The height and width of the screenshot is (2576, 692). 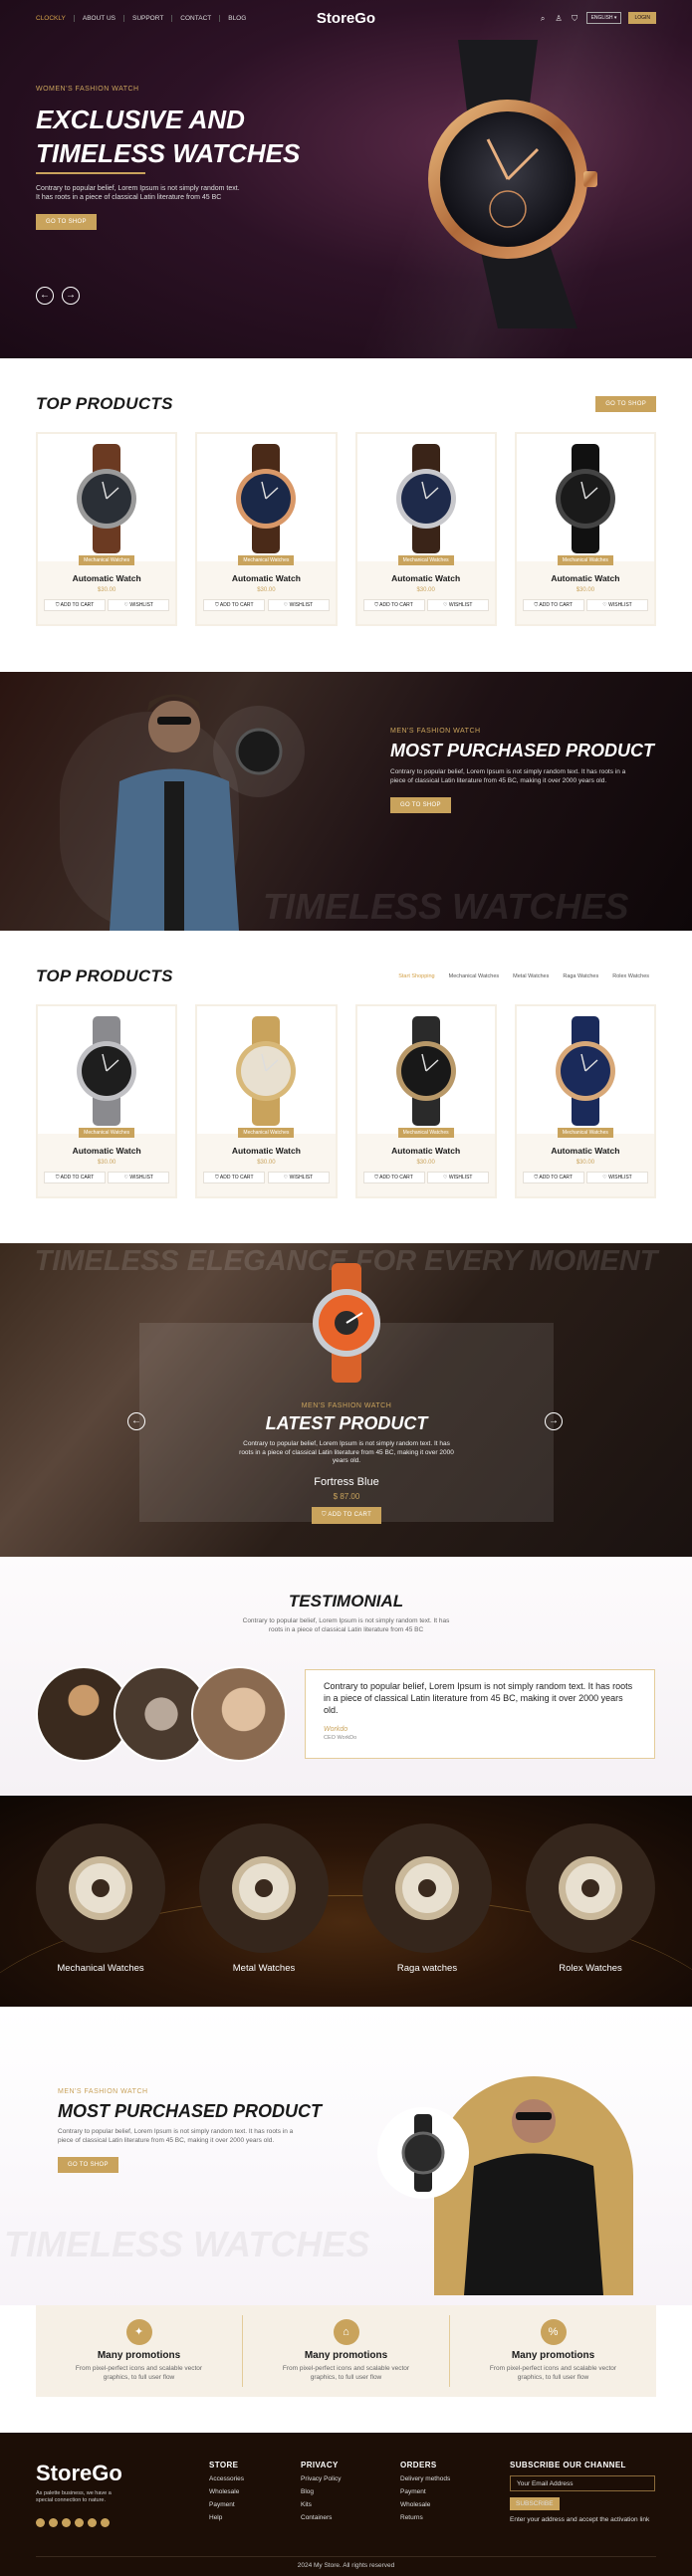 I want to click on category-item: Raga watches, so click(x=427, y=1899).